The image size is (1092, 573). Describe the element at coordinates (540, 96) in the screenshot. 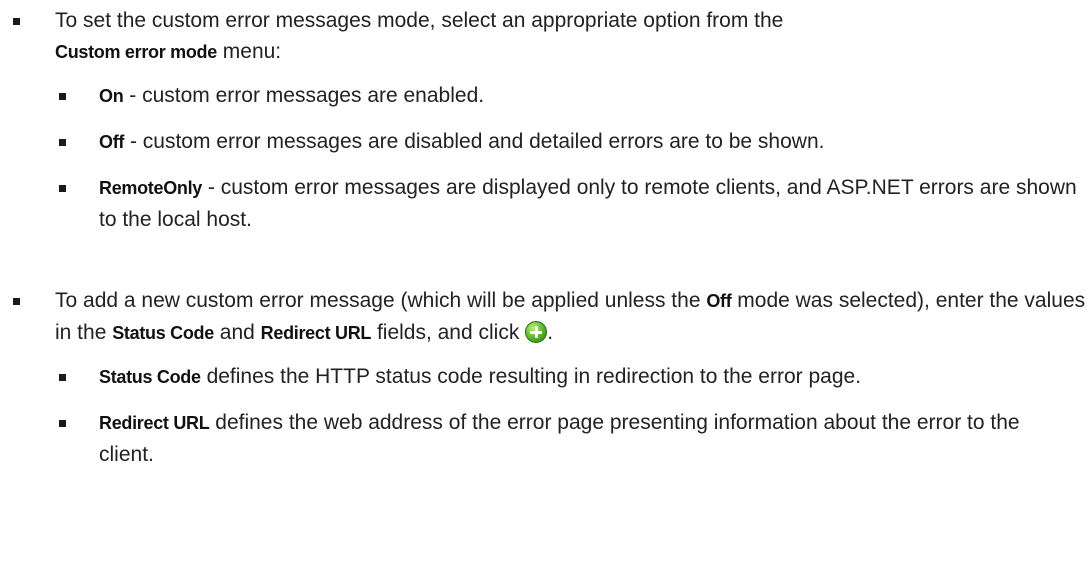

I see `list-item-on: On - custom error messages are enabled.` at that location.